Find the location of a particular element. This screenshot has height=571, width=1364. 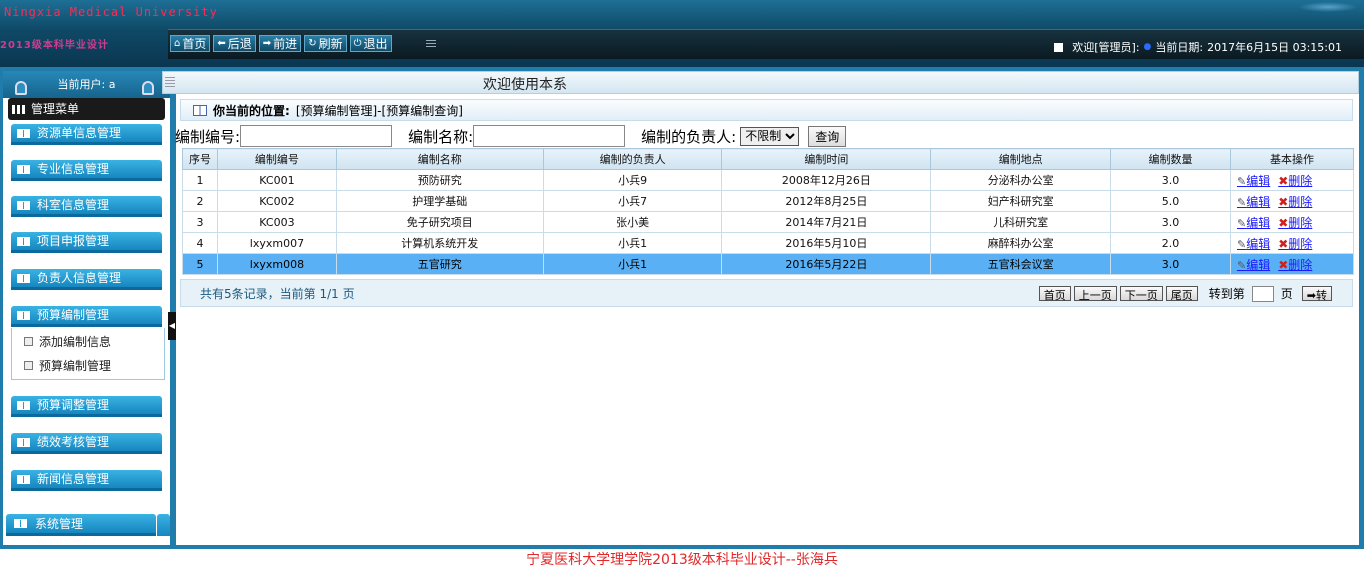

welcome-text: 欢迎[管理员]: is located at coordinates (1106, 47).